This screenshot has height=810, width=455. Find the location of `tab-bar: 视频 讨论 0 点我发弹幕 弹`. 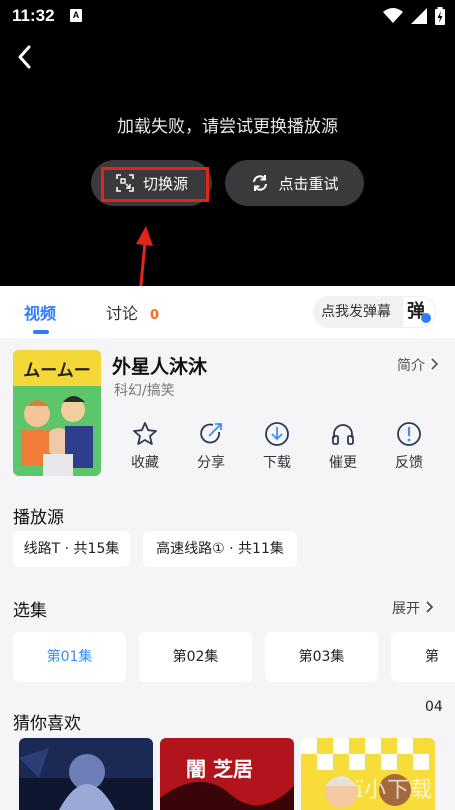

tab-bar: 视频 讨论 0 点我发弹幕 弹 is located at coordinates (227, 312).